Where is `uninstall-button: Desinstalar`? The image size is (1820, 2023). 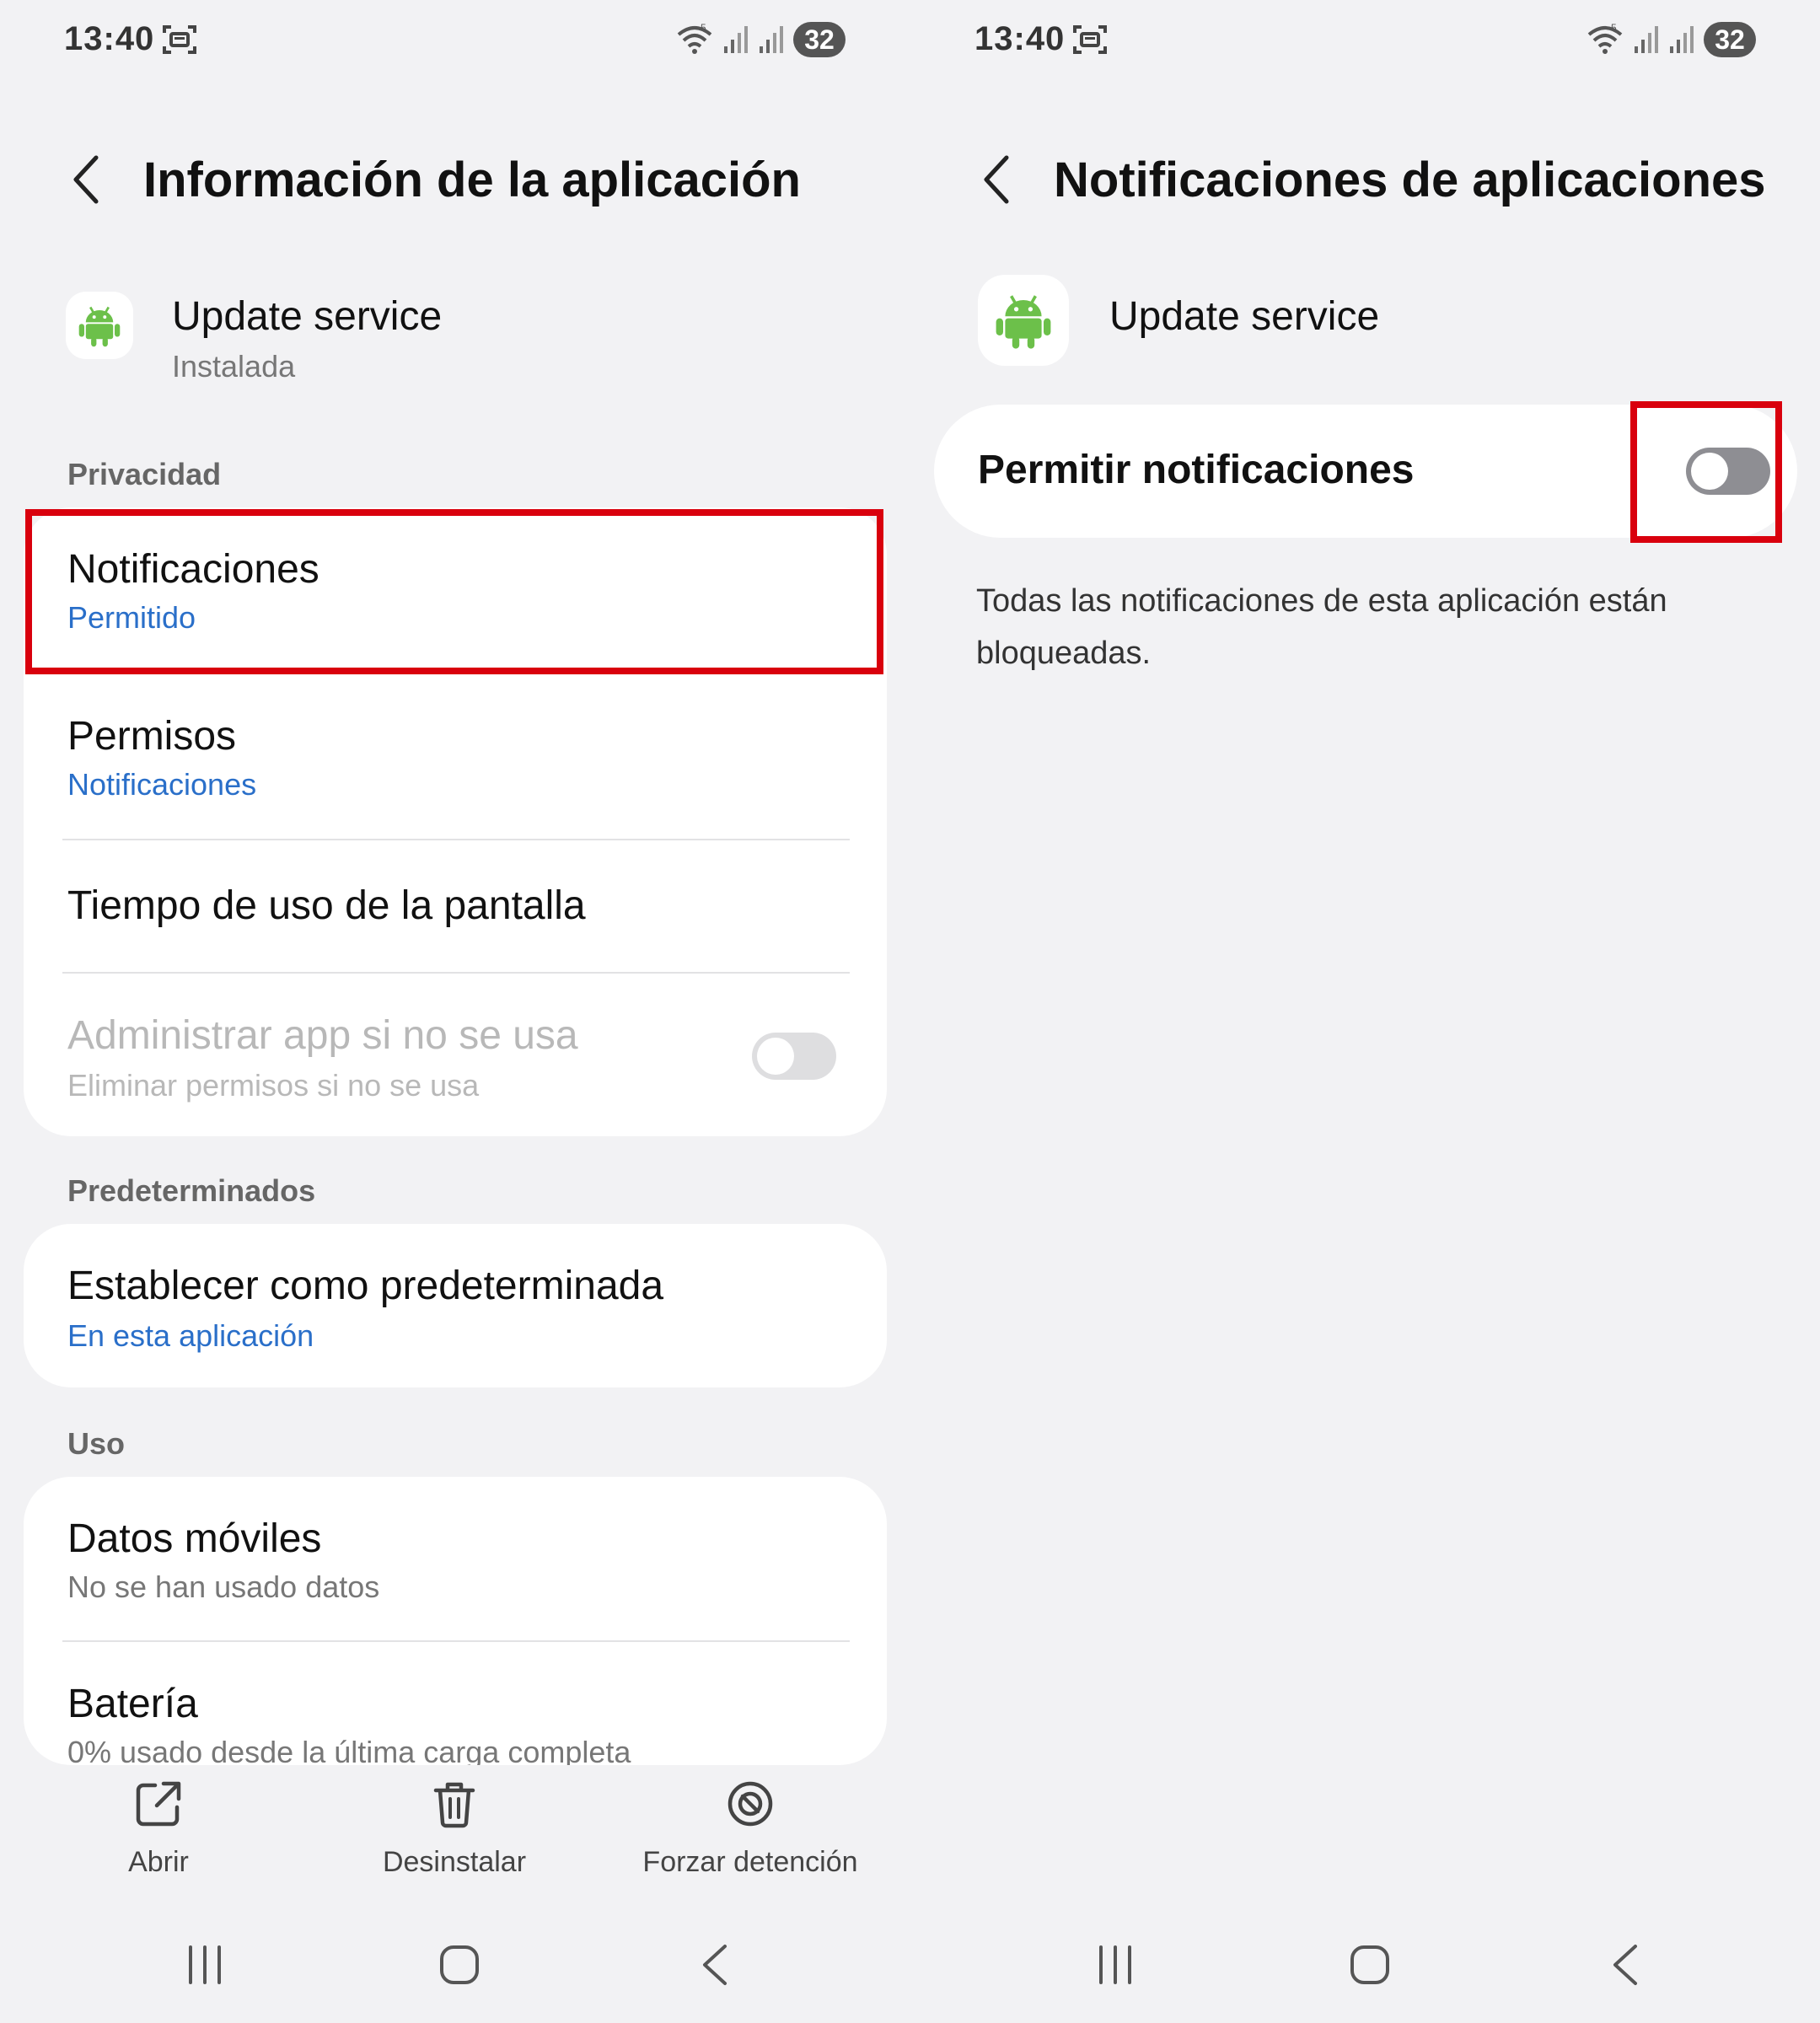
uninstall-button: Desinstalar is located at coordinates (454, 1829).